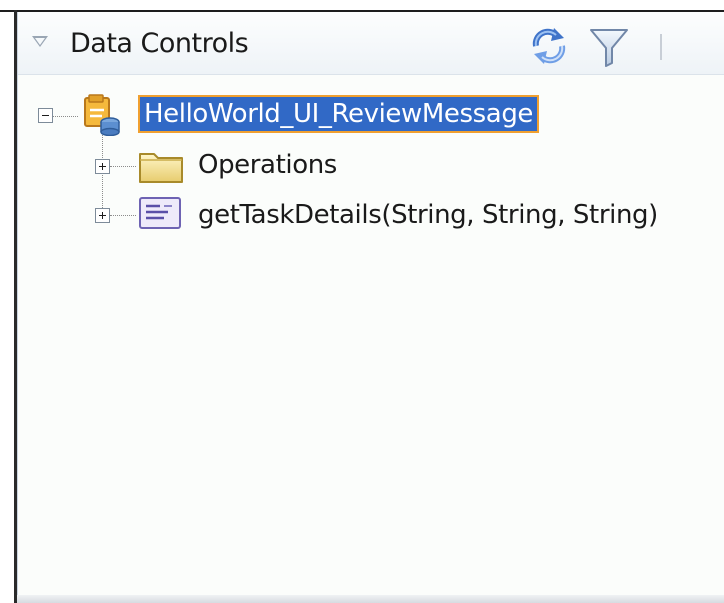 Image resolution: width=724 pixels, height=603 pixels. Describe the element at coordinates (45, 115) in the screenshot. I see `collapse-toggle-icon` at that location.